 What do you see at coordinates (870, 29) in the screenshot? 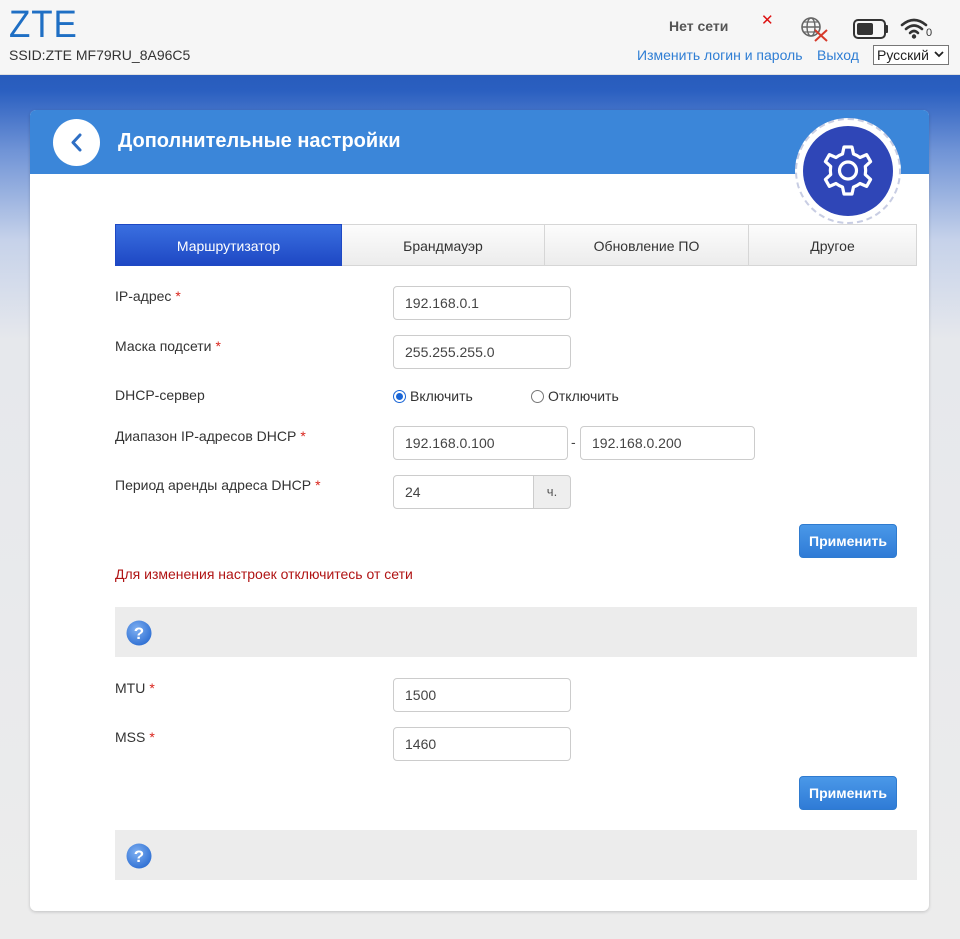
I see `battery-icon` at bounding box center [870, 29].